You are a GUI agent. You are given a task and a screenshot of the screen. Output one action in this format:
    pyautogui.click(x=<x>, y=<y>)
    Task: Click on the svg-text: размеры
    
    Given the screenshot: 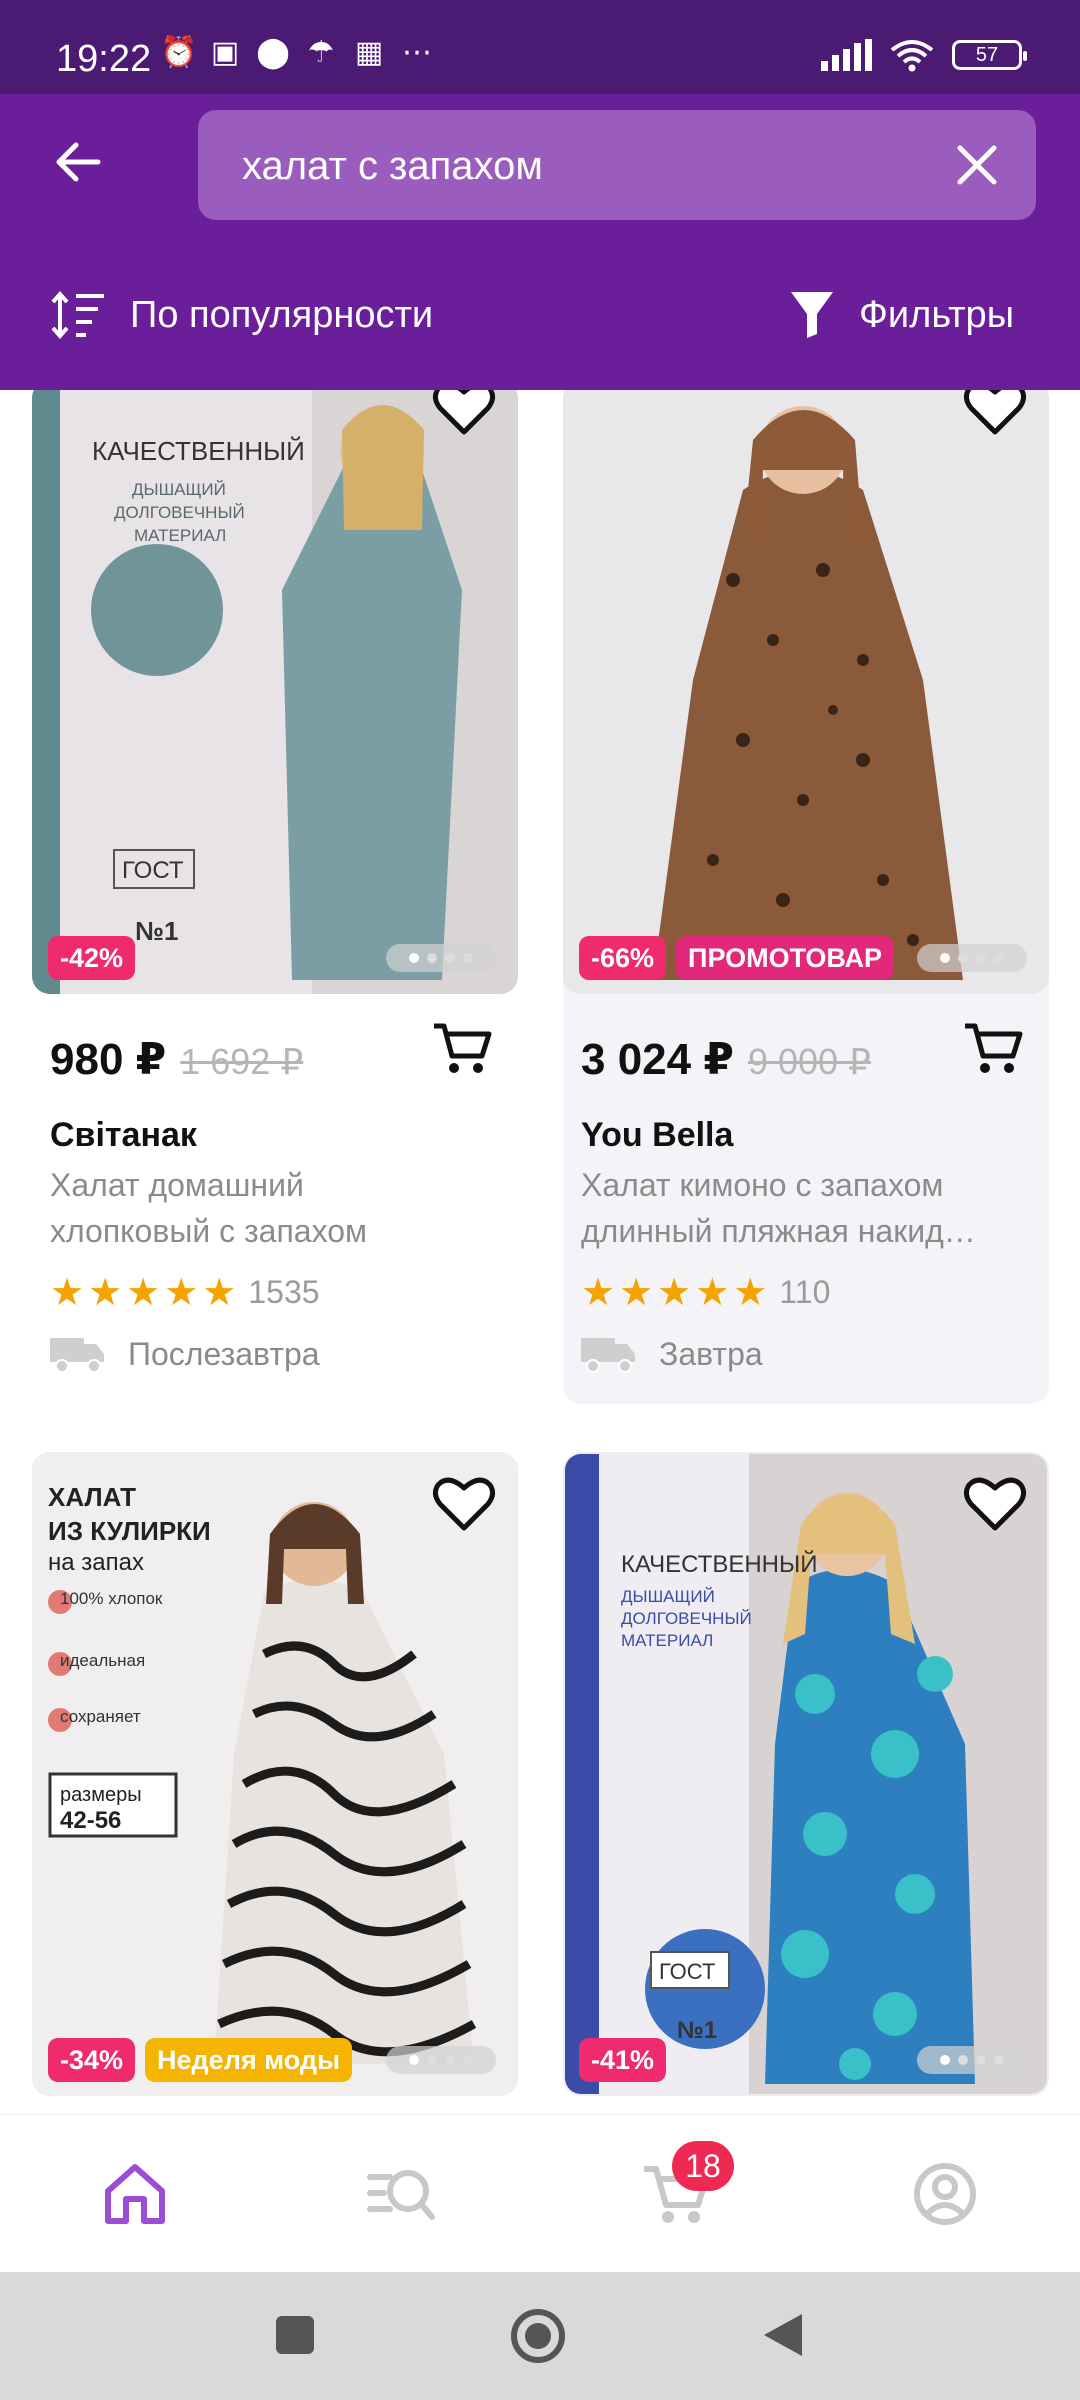 What is the action you would take?
    pyautogui.click(x=101, y=1795)
    